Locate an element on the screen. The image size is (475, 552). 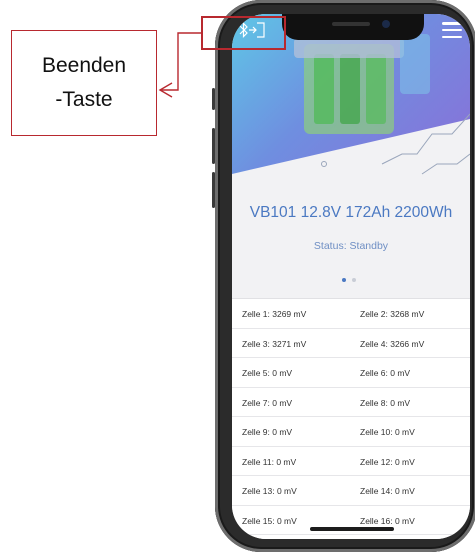
cell-voltage-item: Zelle 2: 3268 mV is located at coordinates (392, 314).